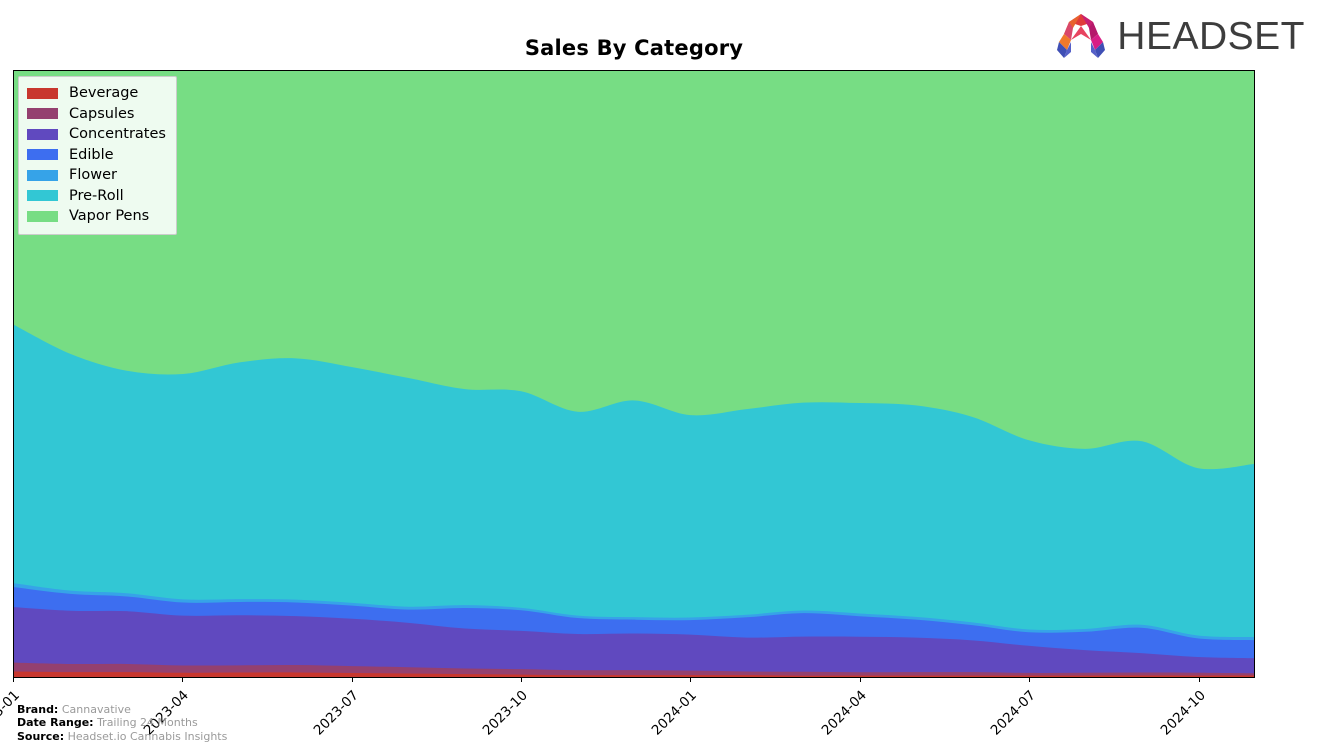 The height and width of the screenshot is (748, 1317). Describe the element at coordinates (505, 713) in the screenshot. I see `x-axis-tick-label: 2023-10` at that location.